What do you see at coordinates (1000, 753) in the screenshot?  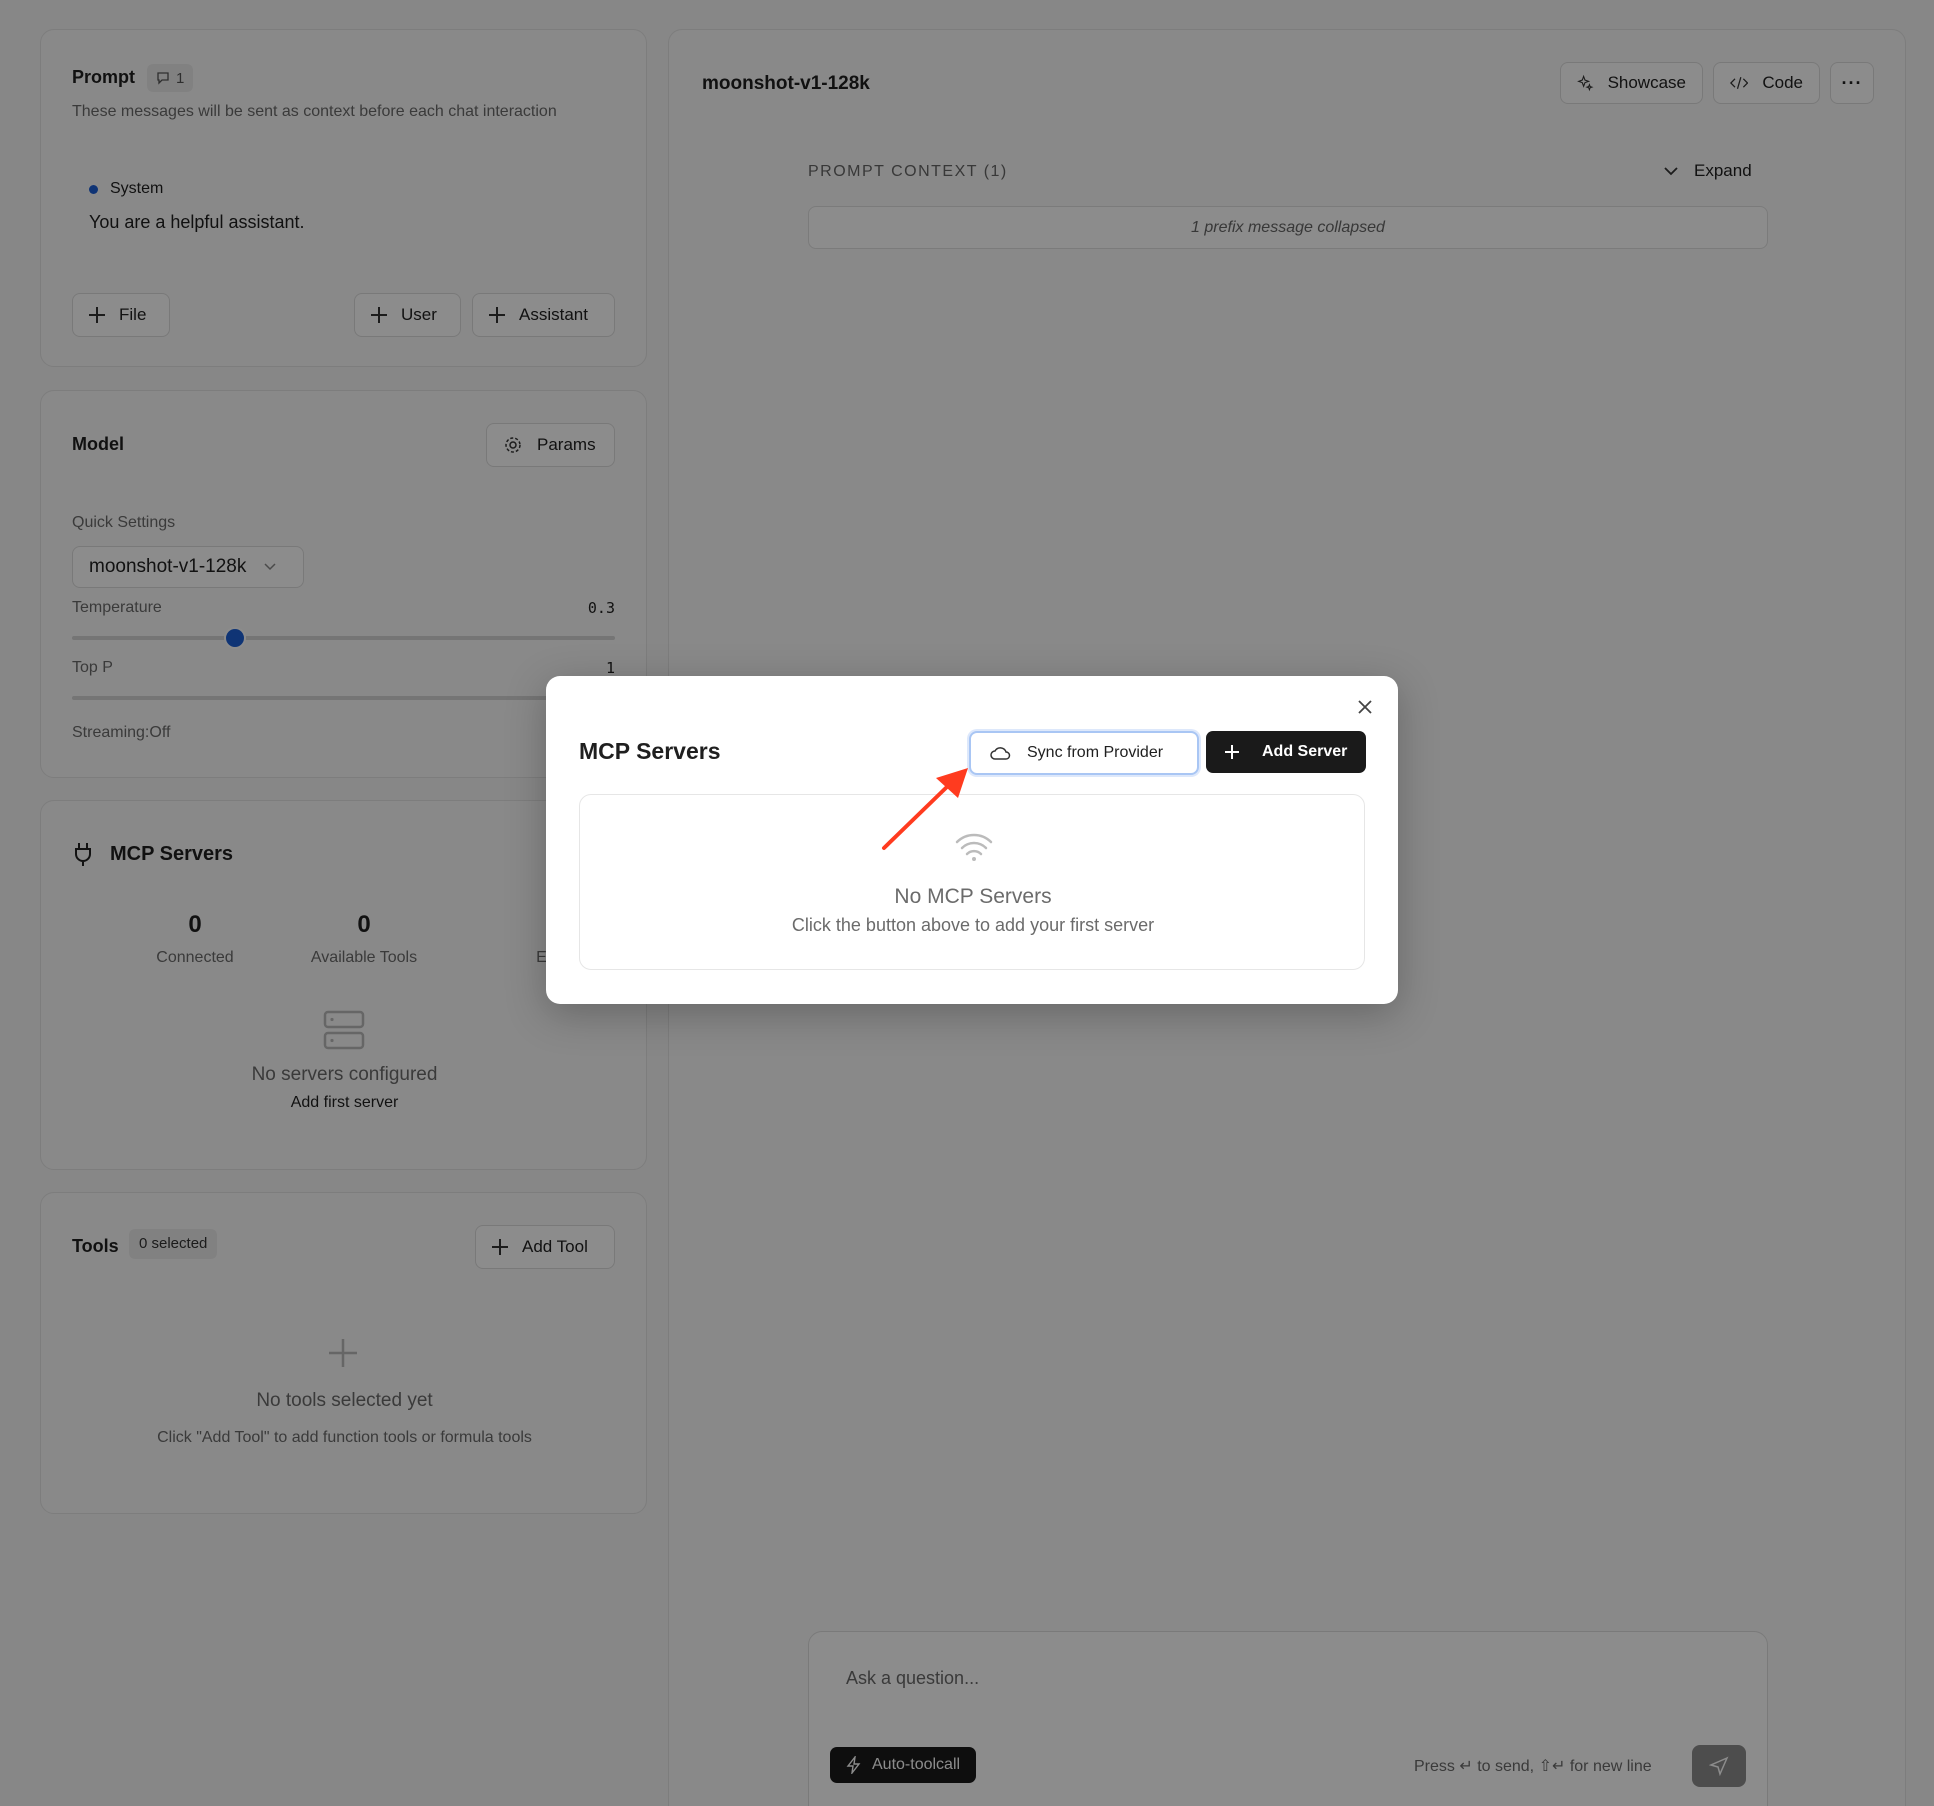 I see `cloud-icon` at bounding box center [1000, 753].